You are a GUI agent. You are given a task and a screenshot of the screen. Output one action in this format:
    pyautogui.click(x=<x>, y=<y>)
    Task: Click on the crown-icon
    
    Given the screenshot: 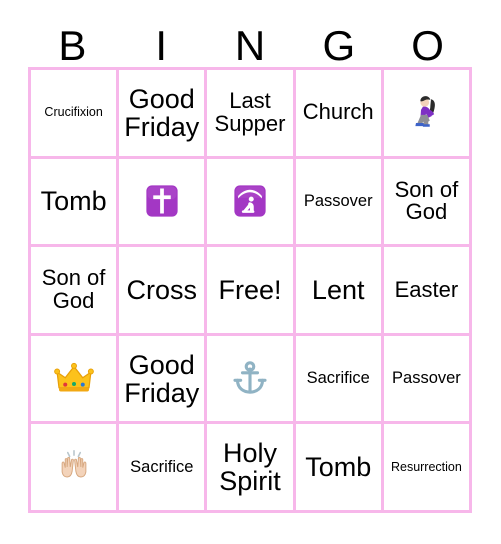 What is the action you would take?
    pyautogui.click(x=73, y=377)
    